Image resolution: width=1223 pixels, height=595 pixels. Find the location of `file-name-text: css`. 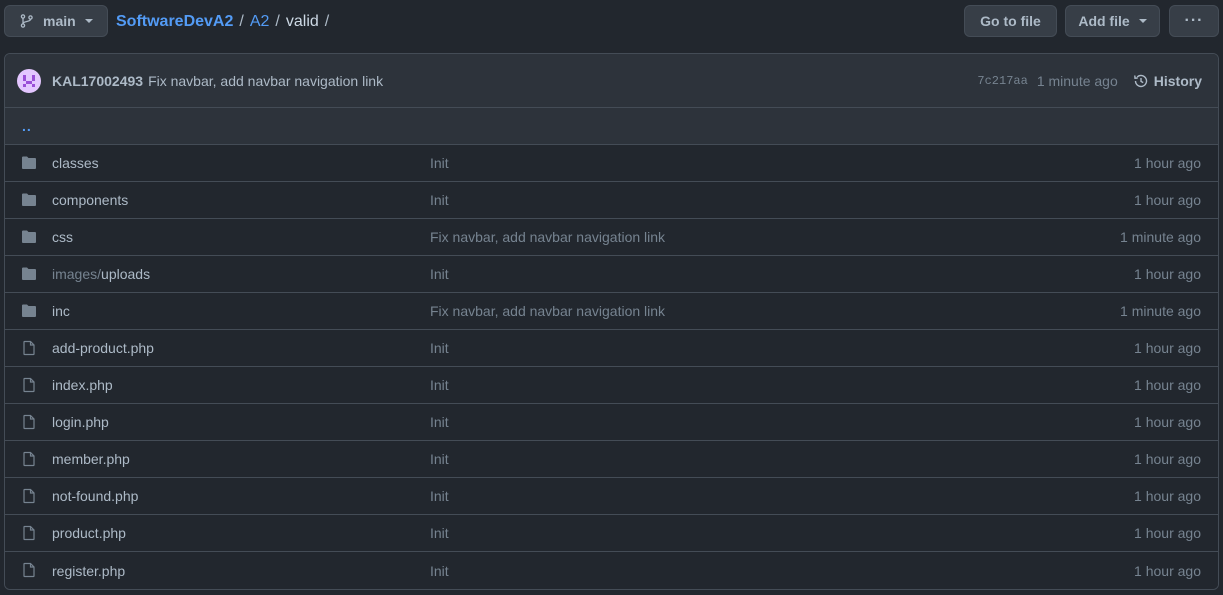

file-name-text: css is located at coordinates (62, 237).